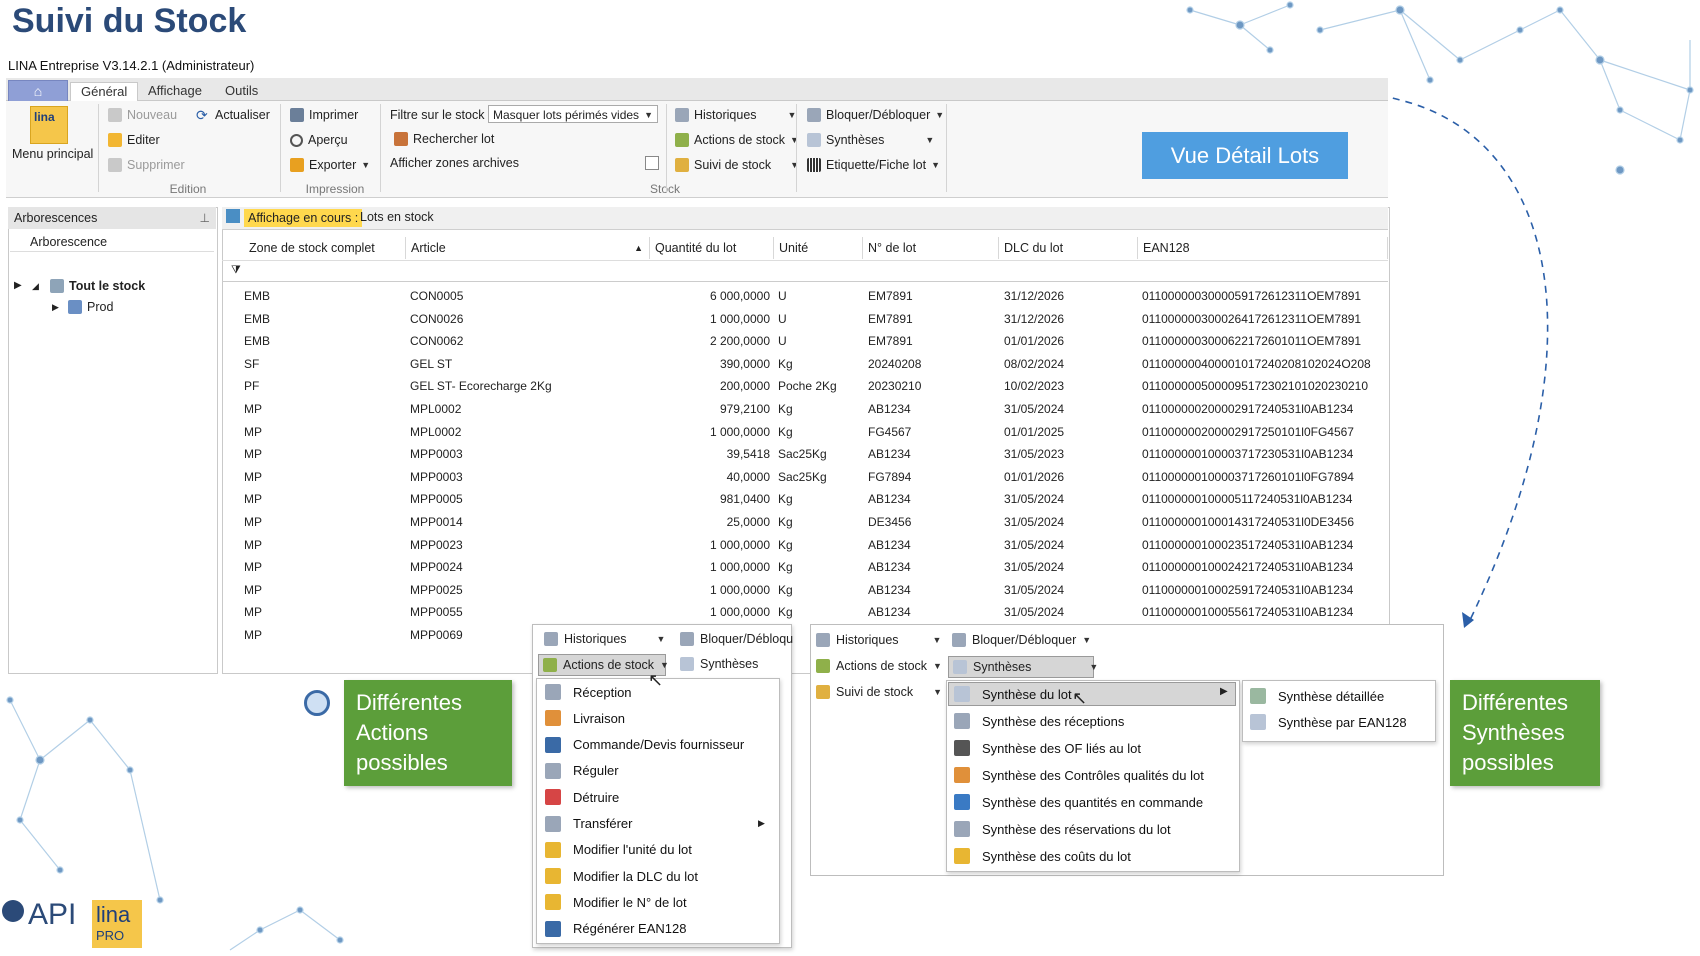 The width and height of the screenshot is (1700, 956). What do you see at coordinates (1328, 722) in the screenshot?
I see `submenu-item-ean: Synthèse par EAN128` at bounding box center [1328, 722].